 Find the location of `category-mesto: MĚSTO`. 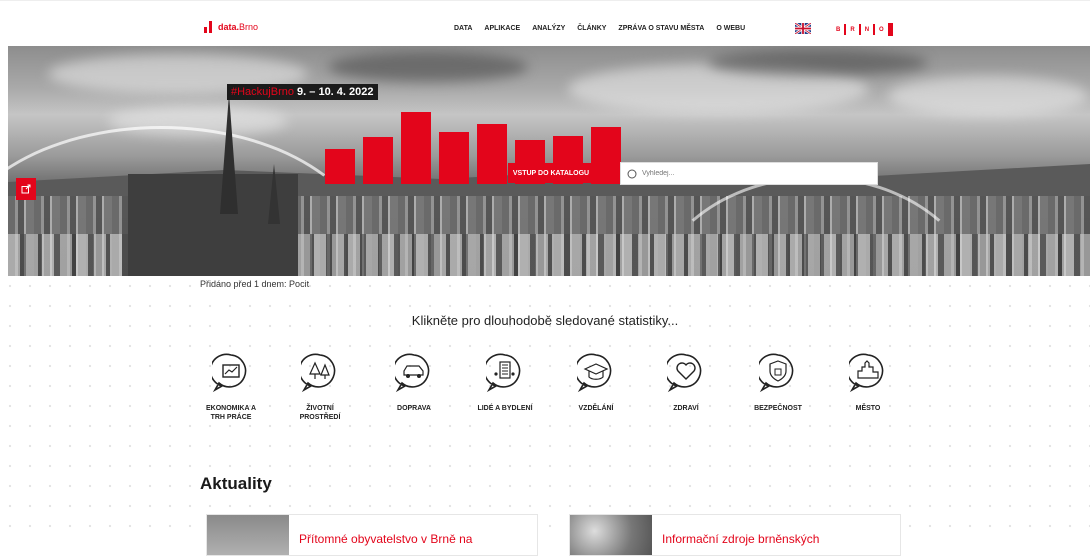

category-mesto: MĚSTO is located at coordinates (868, 383).